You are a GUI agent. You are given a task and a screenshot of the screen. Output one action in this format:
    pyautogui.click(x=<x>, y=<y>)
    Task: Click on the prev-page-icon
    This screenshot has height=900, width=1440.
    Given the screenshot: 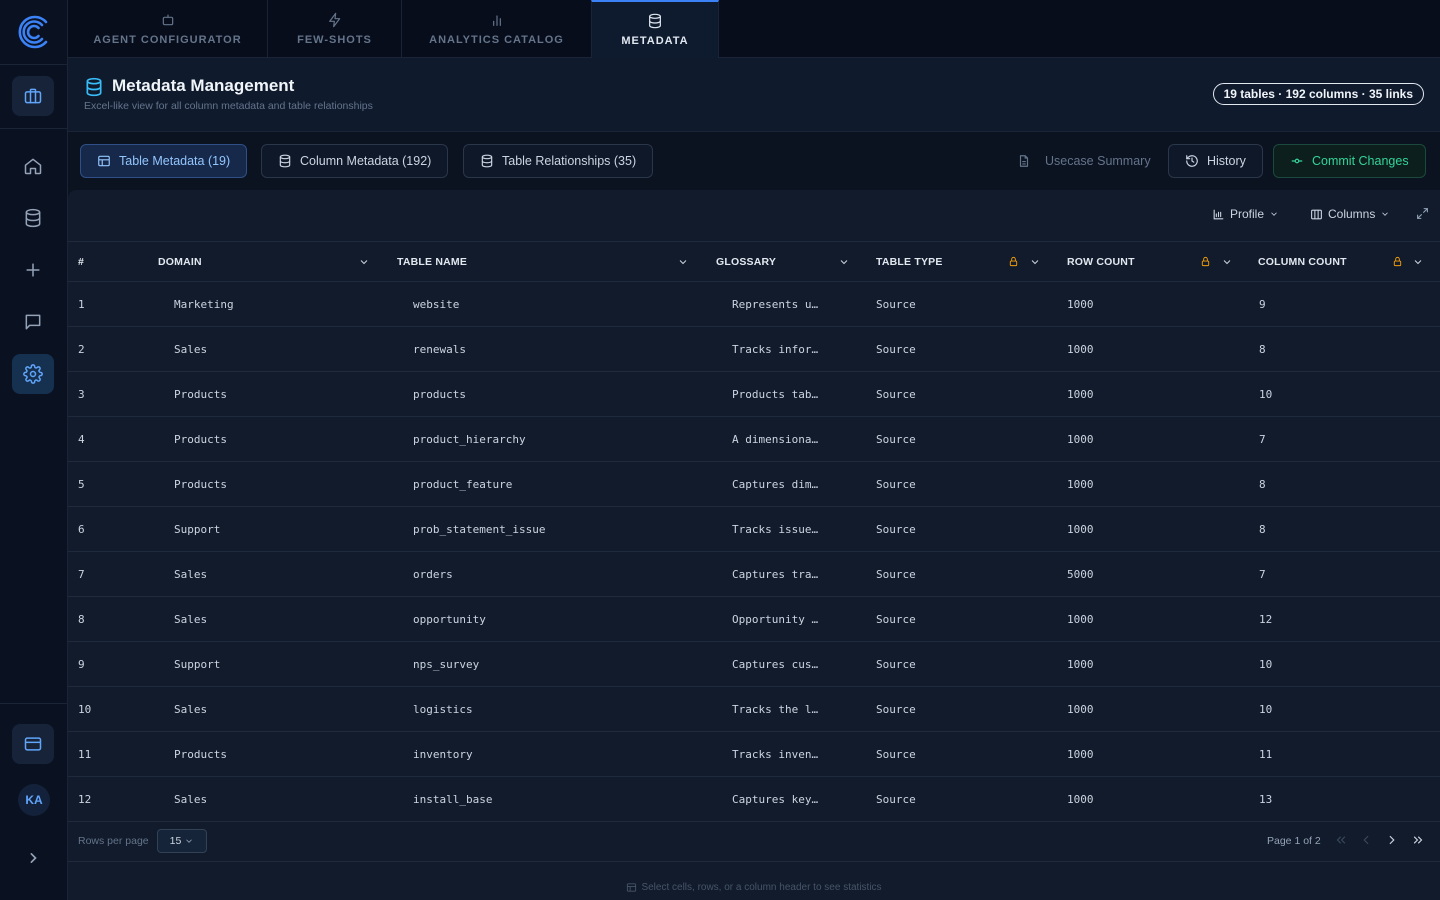 What is the action you would take?
    pyautogui.click(x=1366, y=840)
    